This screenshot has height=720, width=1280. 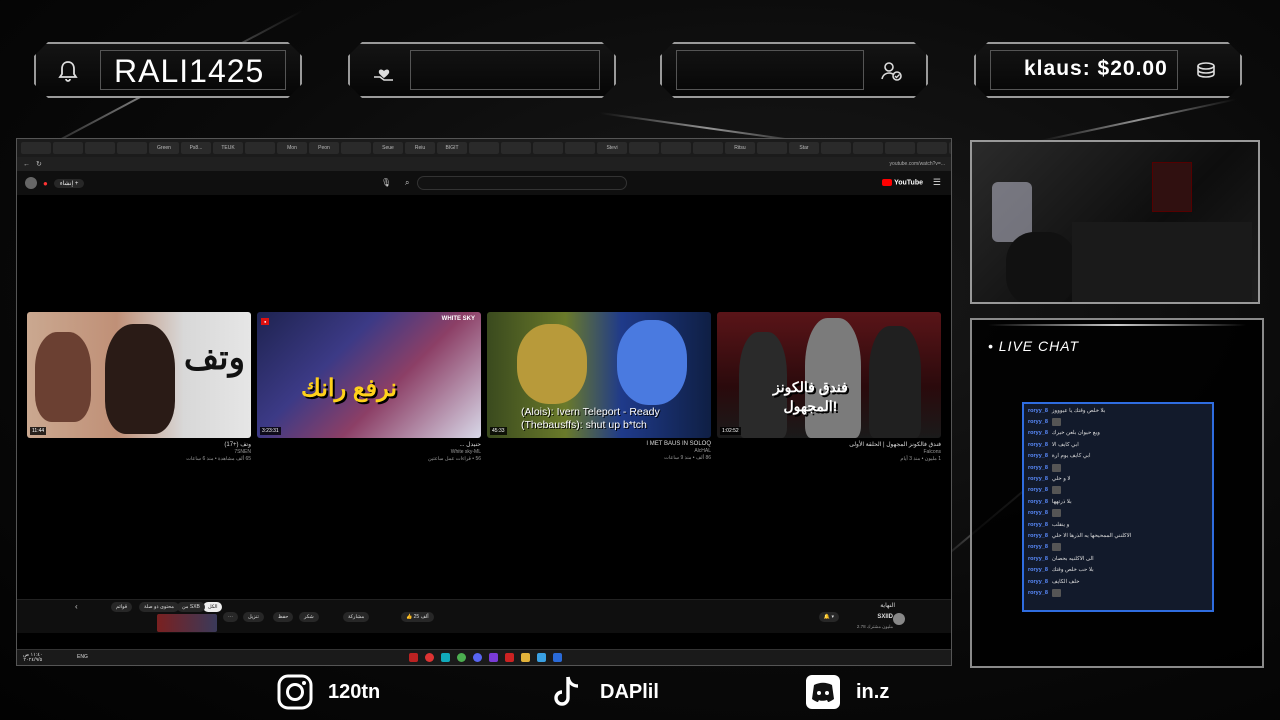 I want to click on create-button: إنشاء +, so click(x=69, y=183).